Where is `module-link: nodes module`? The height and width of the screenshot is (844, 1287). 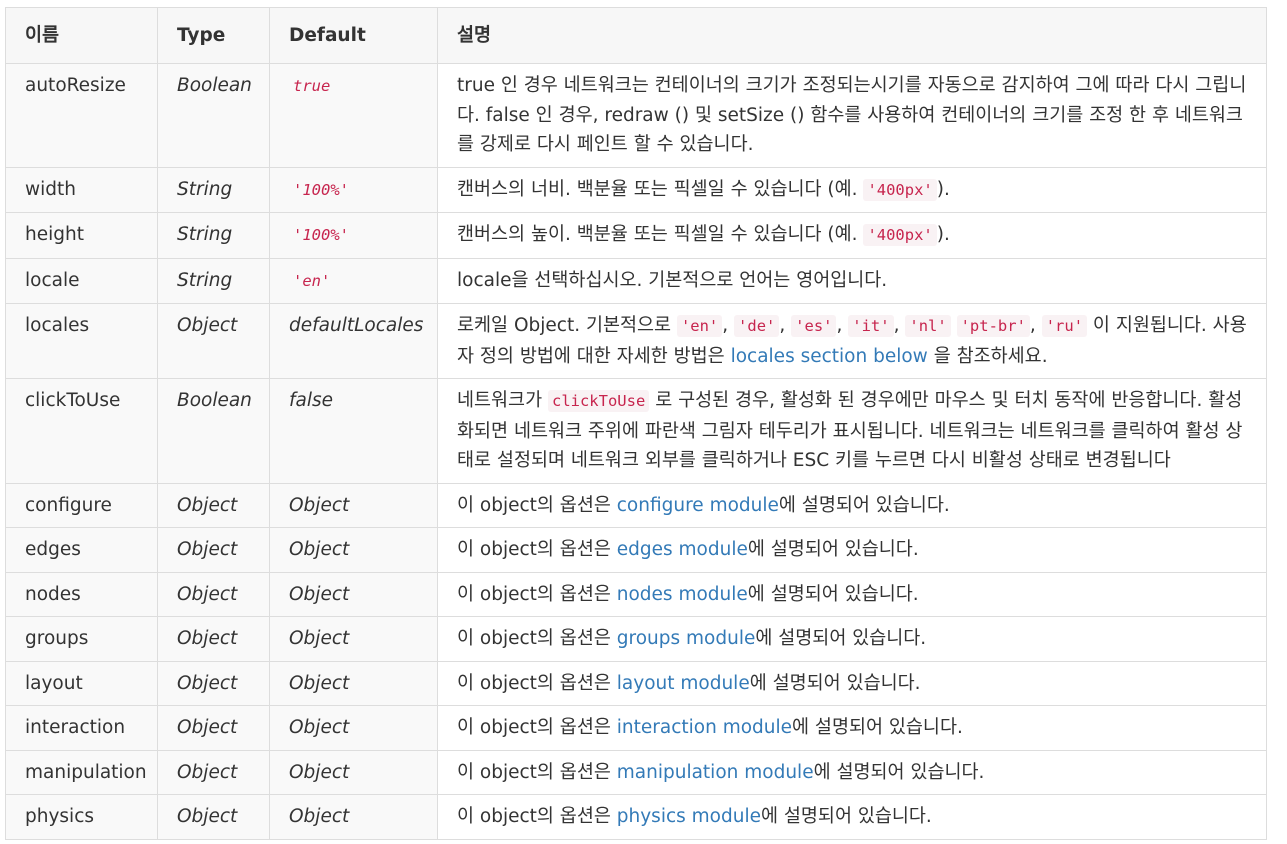
module-link: nodes module is located at coordinates (682, 594).